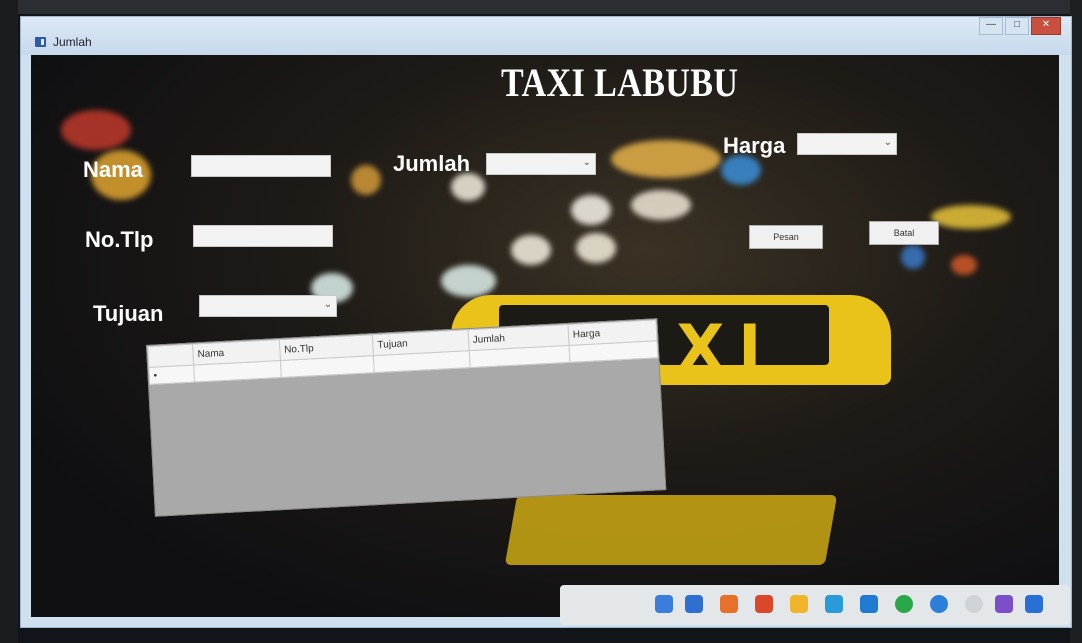  I want to click on notlp-input, so click(263, 236).